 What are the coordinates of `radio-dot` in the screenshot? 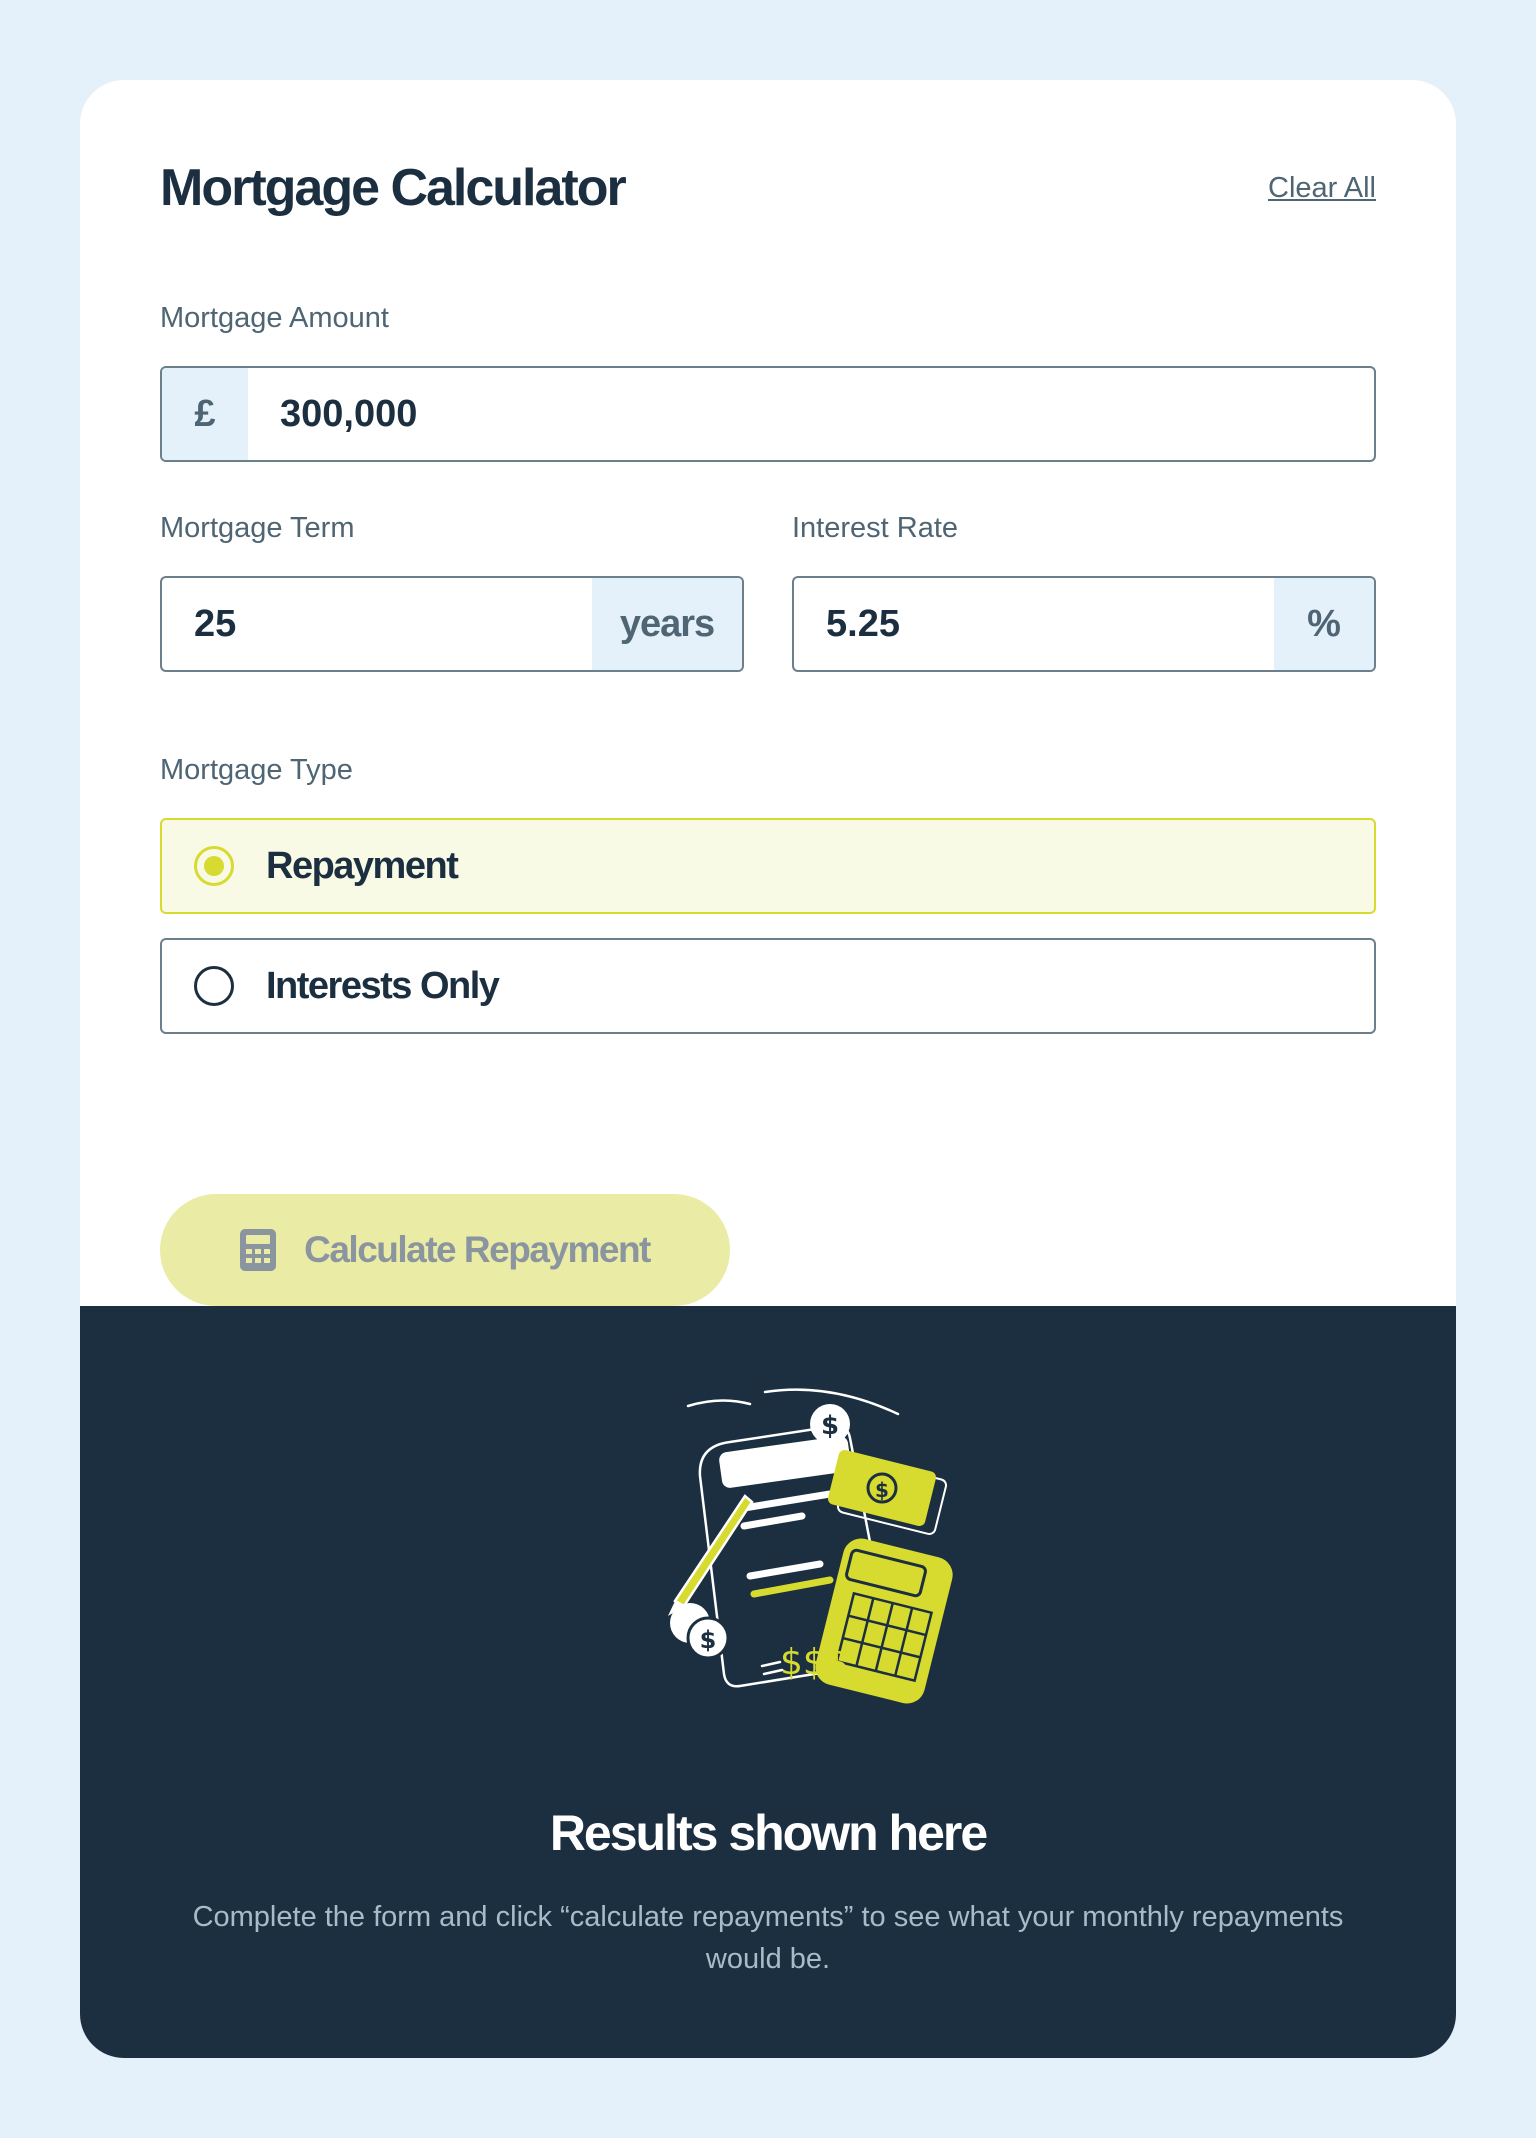 It's located at (214, 866).